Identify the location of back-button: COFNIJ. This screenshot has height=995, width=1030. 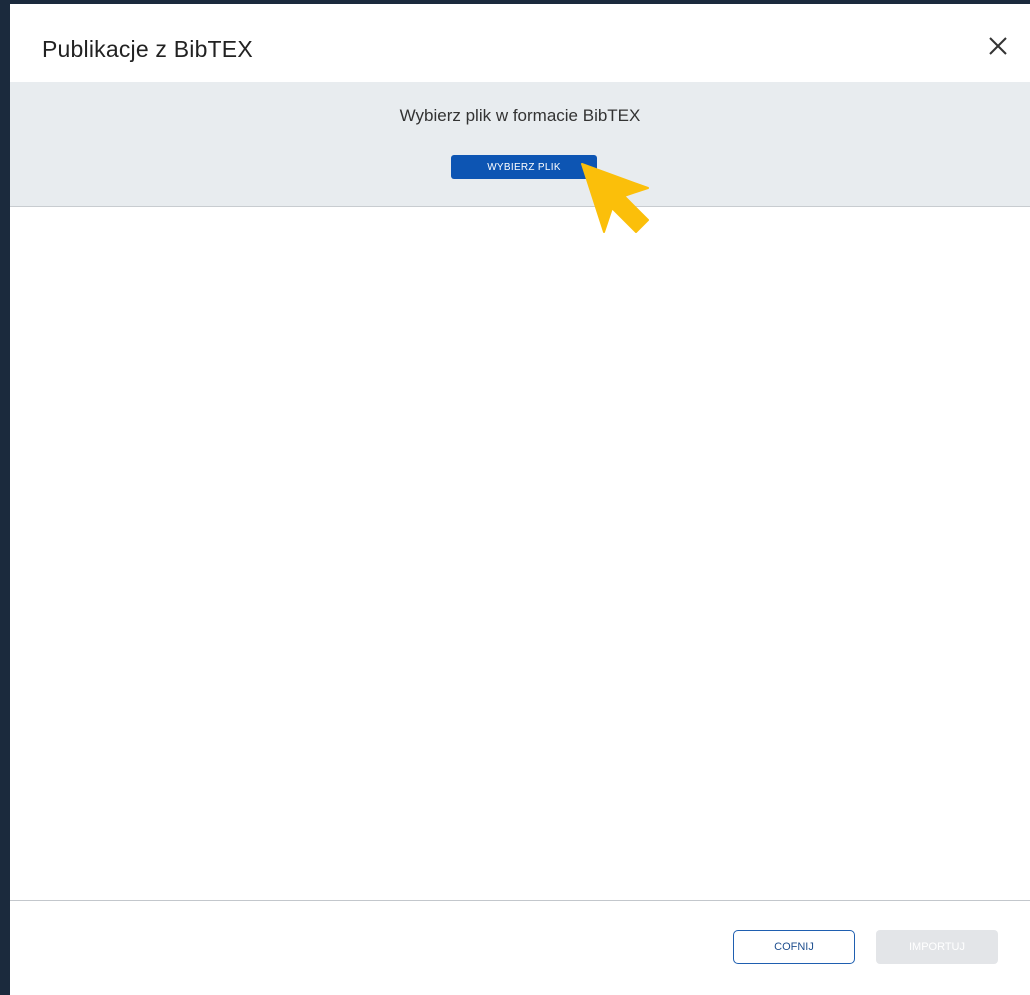
(794, 947).